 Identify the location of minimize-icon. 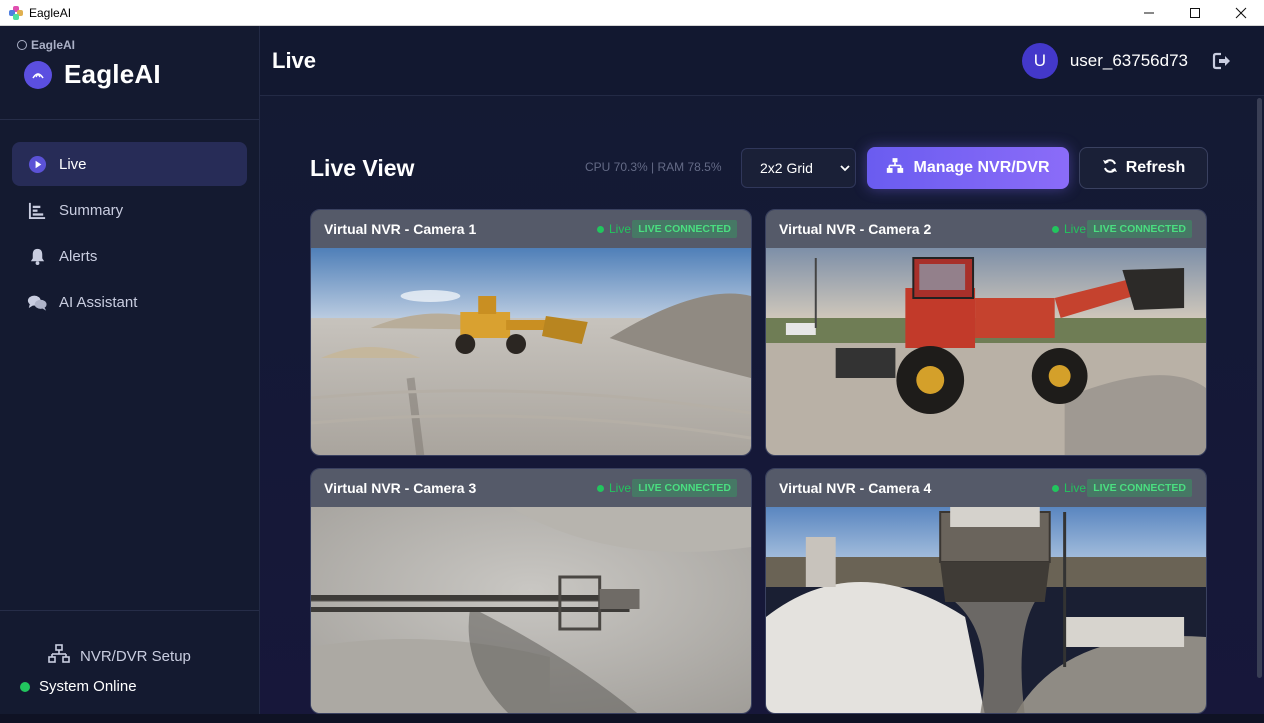
(1149, 13).